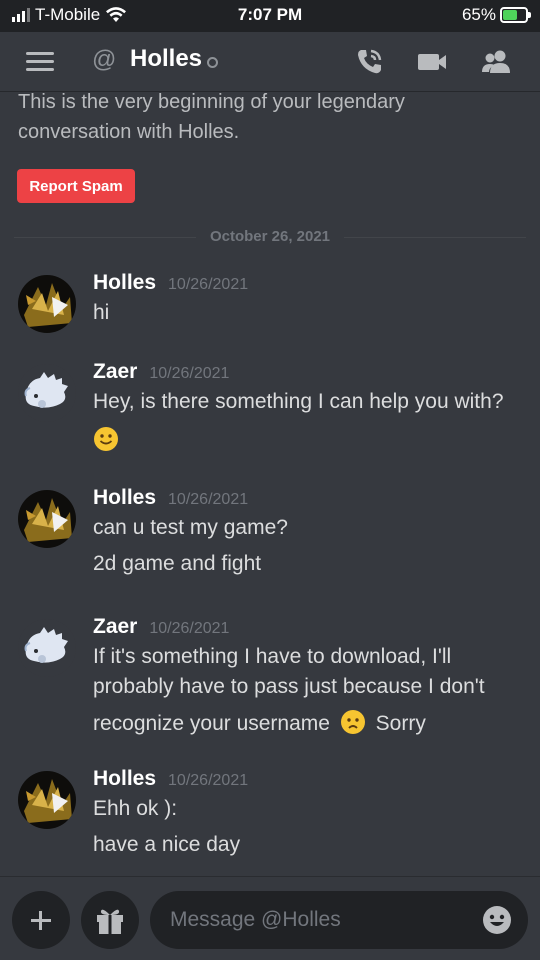  What do you see at coordinates (212, 62) in the screenshot?
I see `offline-status-icon` at bounding box center [212, 62].